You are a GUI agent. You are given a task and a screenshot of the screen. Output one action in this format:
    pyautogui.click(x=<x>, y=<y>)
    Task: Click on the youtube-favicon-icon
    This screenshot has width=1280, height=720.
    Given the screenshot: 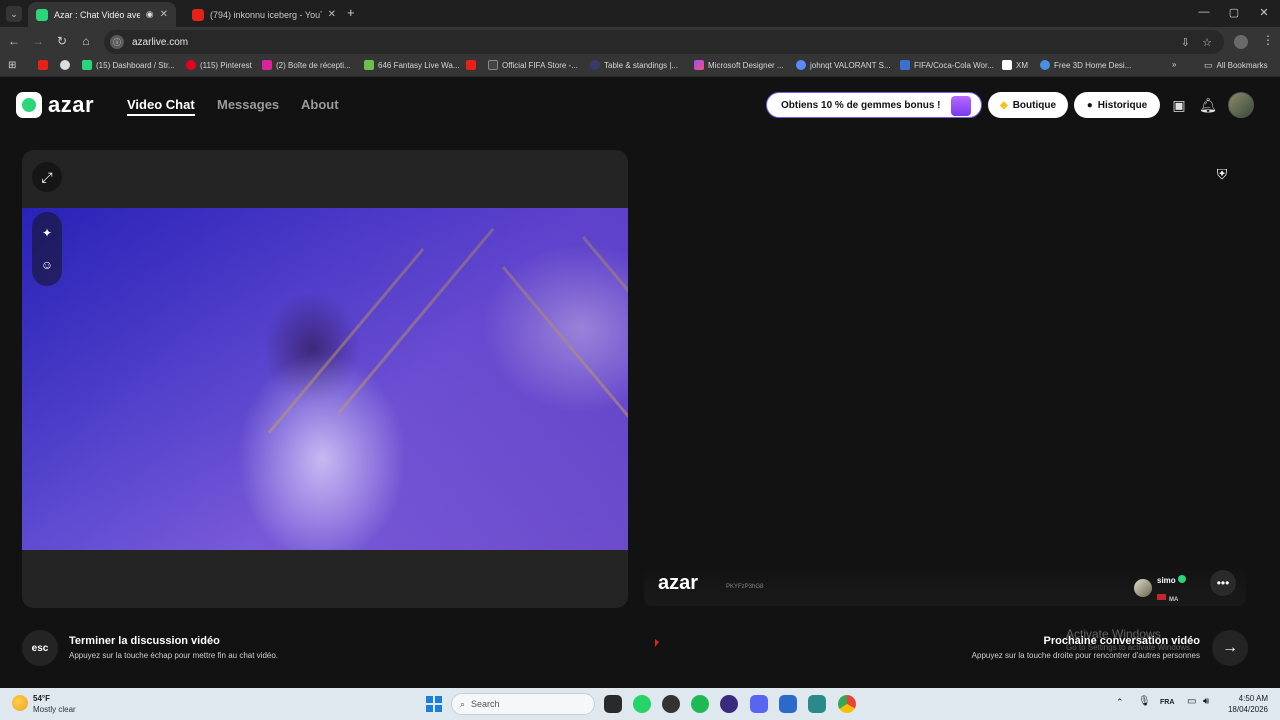 What is the action you would take?
    pyautogui.click(x=198, y=14)
    